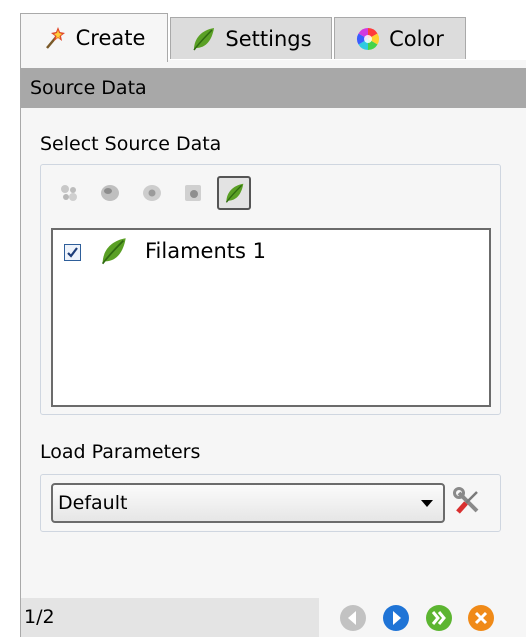  I want to click on tab-color: Color, so click(400, 38).